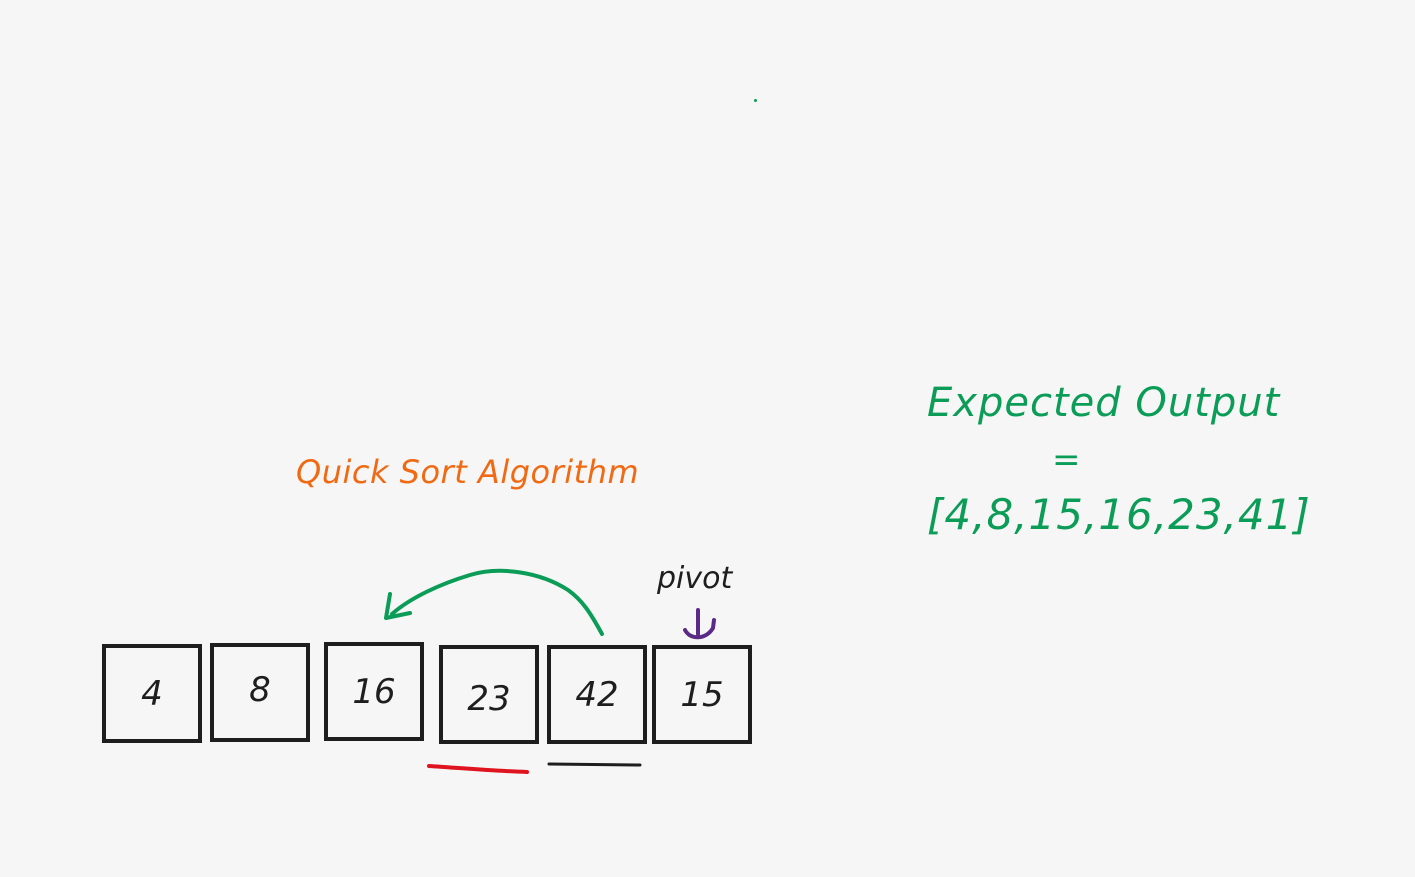  What do you see at coordinates (478, 769) in the screenshot?
I see `left-partition-underline` at bounding box center [478, 769].